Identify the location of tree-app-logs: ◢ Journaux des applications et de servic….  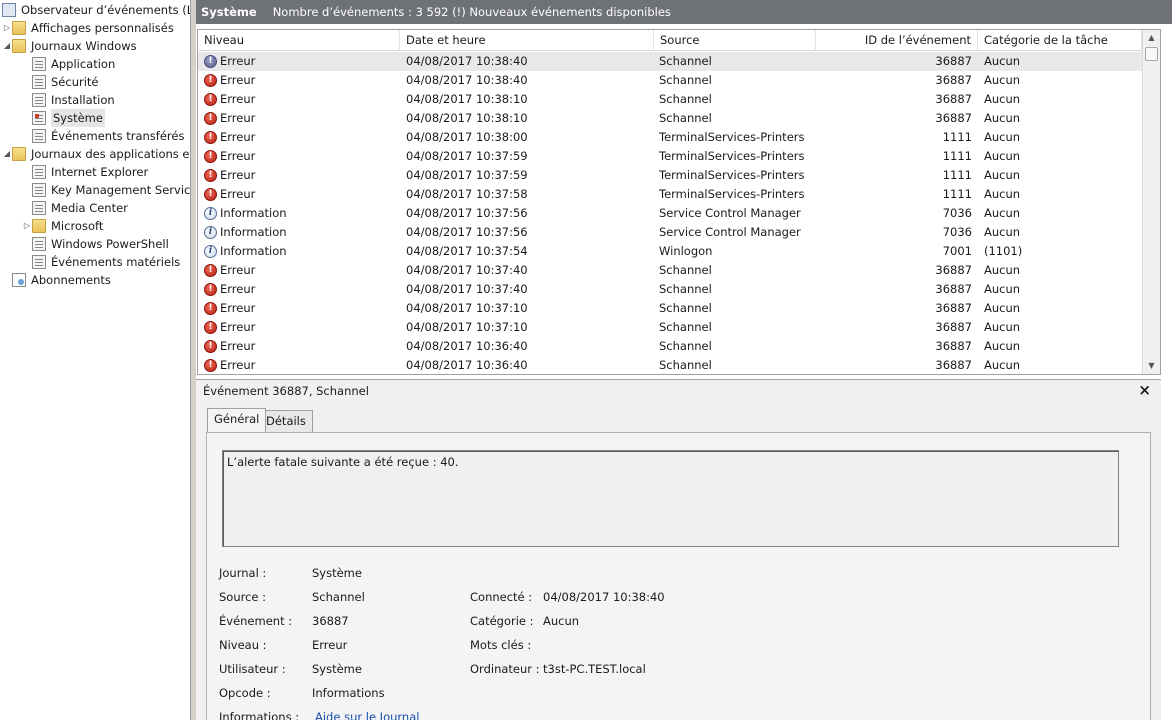
(96, 154).